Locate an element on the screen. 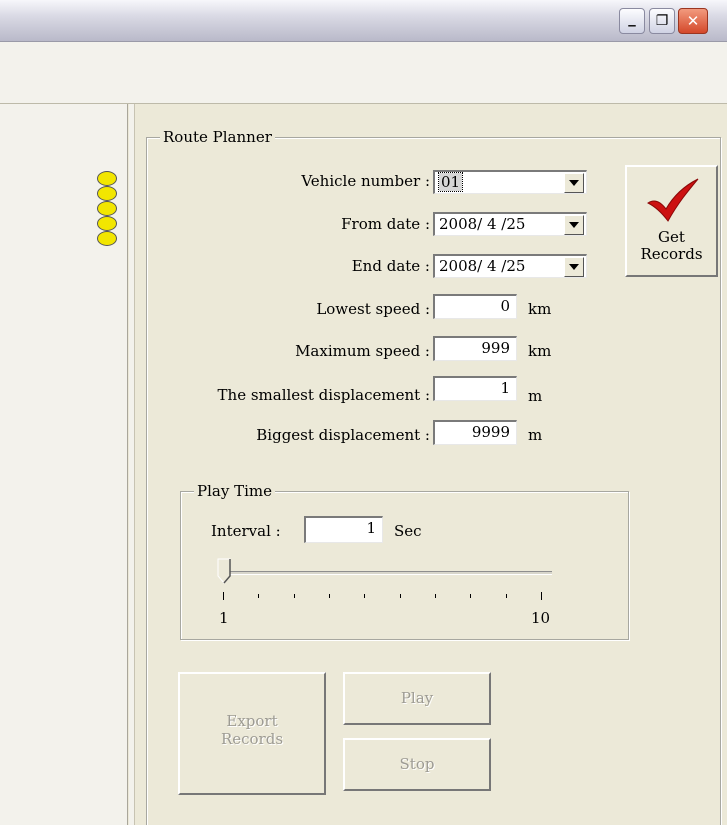  slider-max-label: 10 is located at coordinates (541, 618).